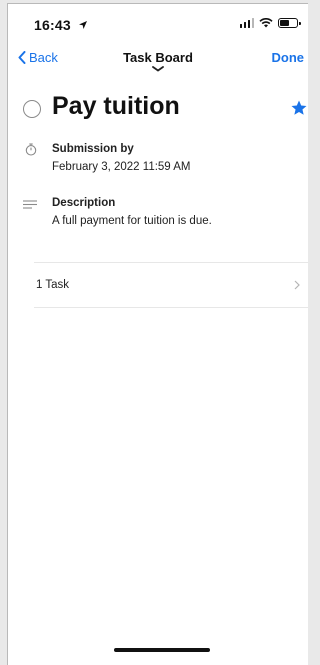 The image size is (320, 665). I want to click on submission-label: Submission by, so click(93, 149).